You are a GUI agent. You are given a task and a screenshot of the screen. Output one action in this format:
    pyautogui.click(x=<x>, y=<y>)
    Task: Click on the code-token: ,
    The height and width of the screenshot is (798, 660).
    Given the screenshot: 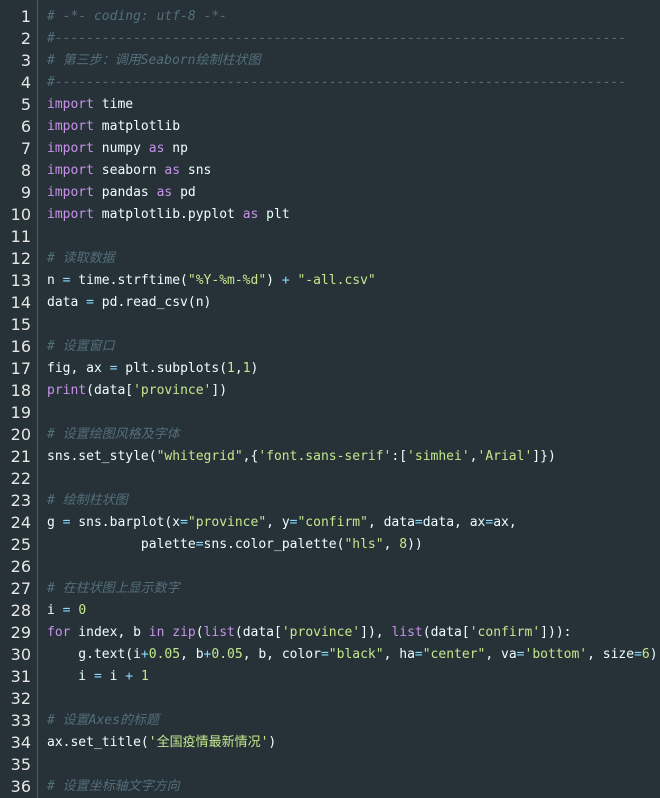 What is the action you would take?
    pyautogui.click(x=473, y=456)
    